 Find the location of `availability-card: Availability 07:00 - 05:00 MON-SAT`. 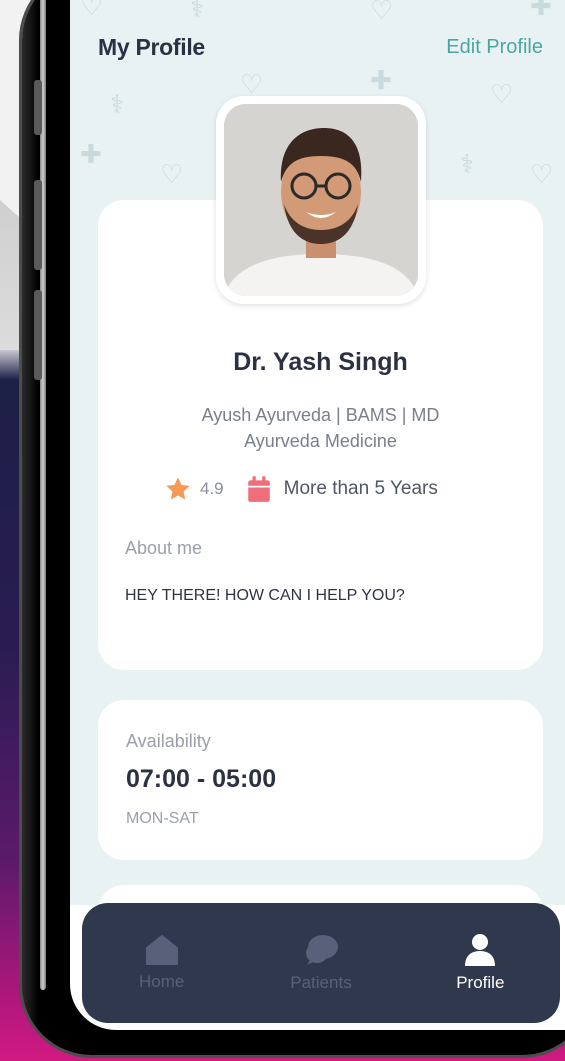

availability-card: Availability 07:00 - 05:00 MON-SAT is located at coordinates (320, 780).